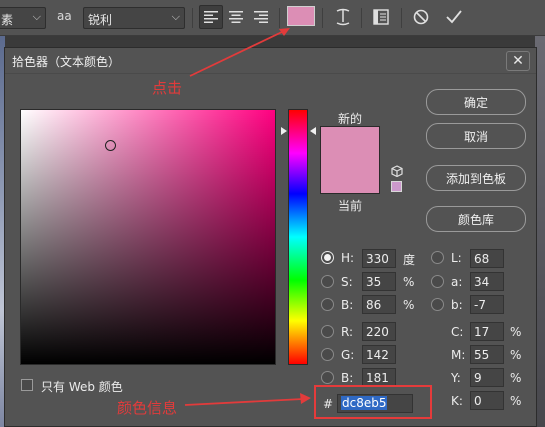  What do you see at coordinates (350, 206) in the screenshot?
I see `current-color-label: 当前` at bounding box center [350, 206].